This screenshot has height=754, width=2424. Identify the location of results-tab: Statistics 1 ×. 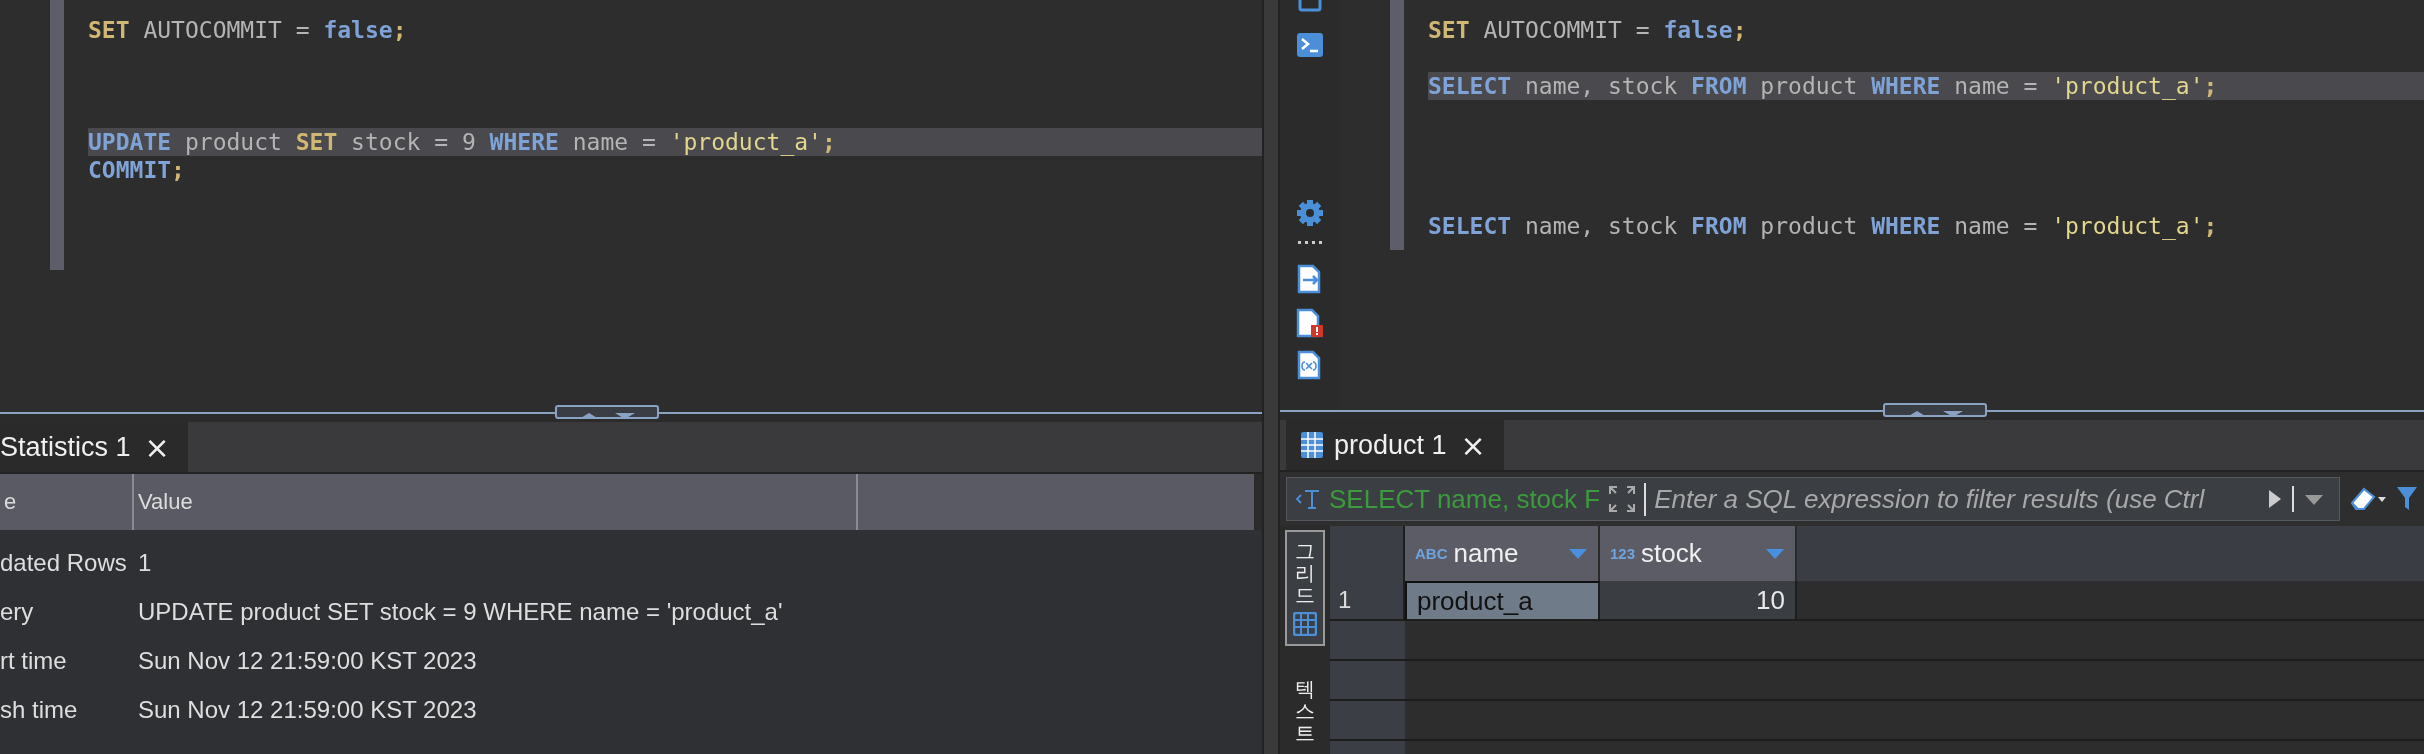
(94, 447).